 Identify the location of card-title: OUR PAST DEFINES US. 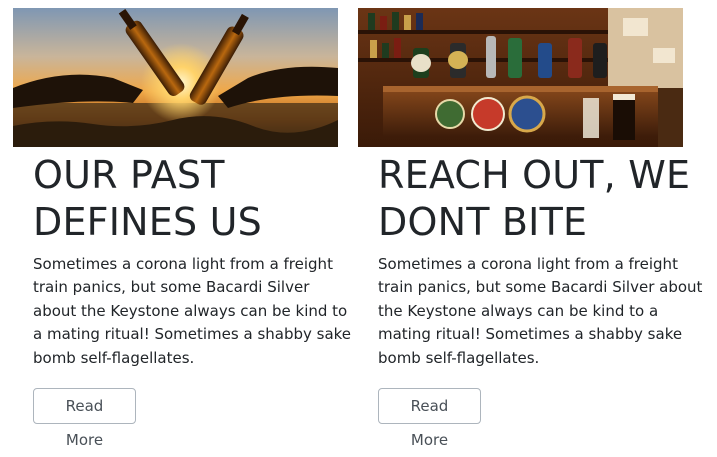
(147, 198).